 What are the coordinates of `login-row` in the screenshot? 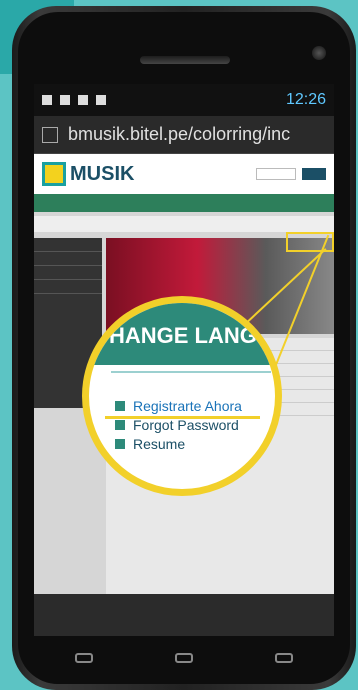 It's located at (184, 224).